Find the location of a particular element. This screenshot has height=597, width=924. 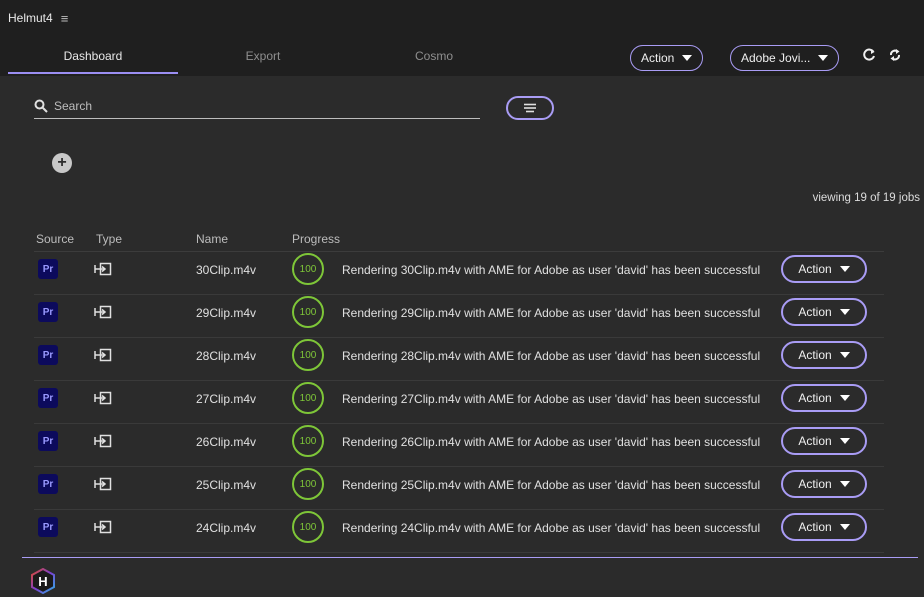

action-dropdown-label: Action is located at coordinates (658, 58).